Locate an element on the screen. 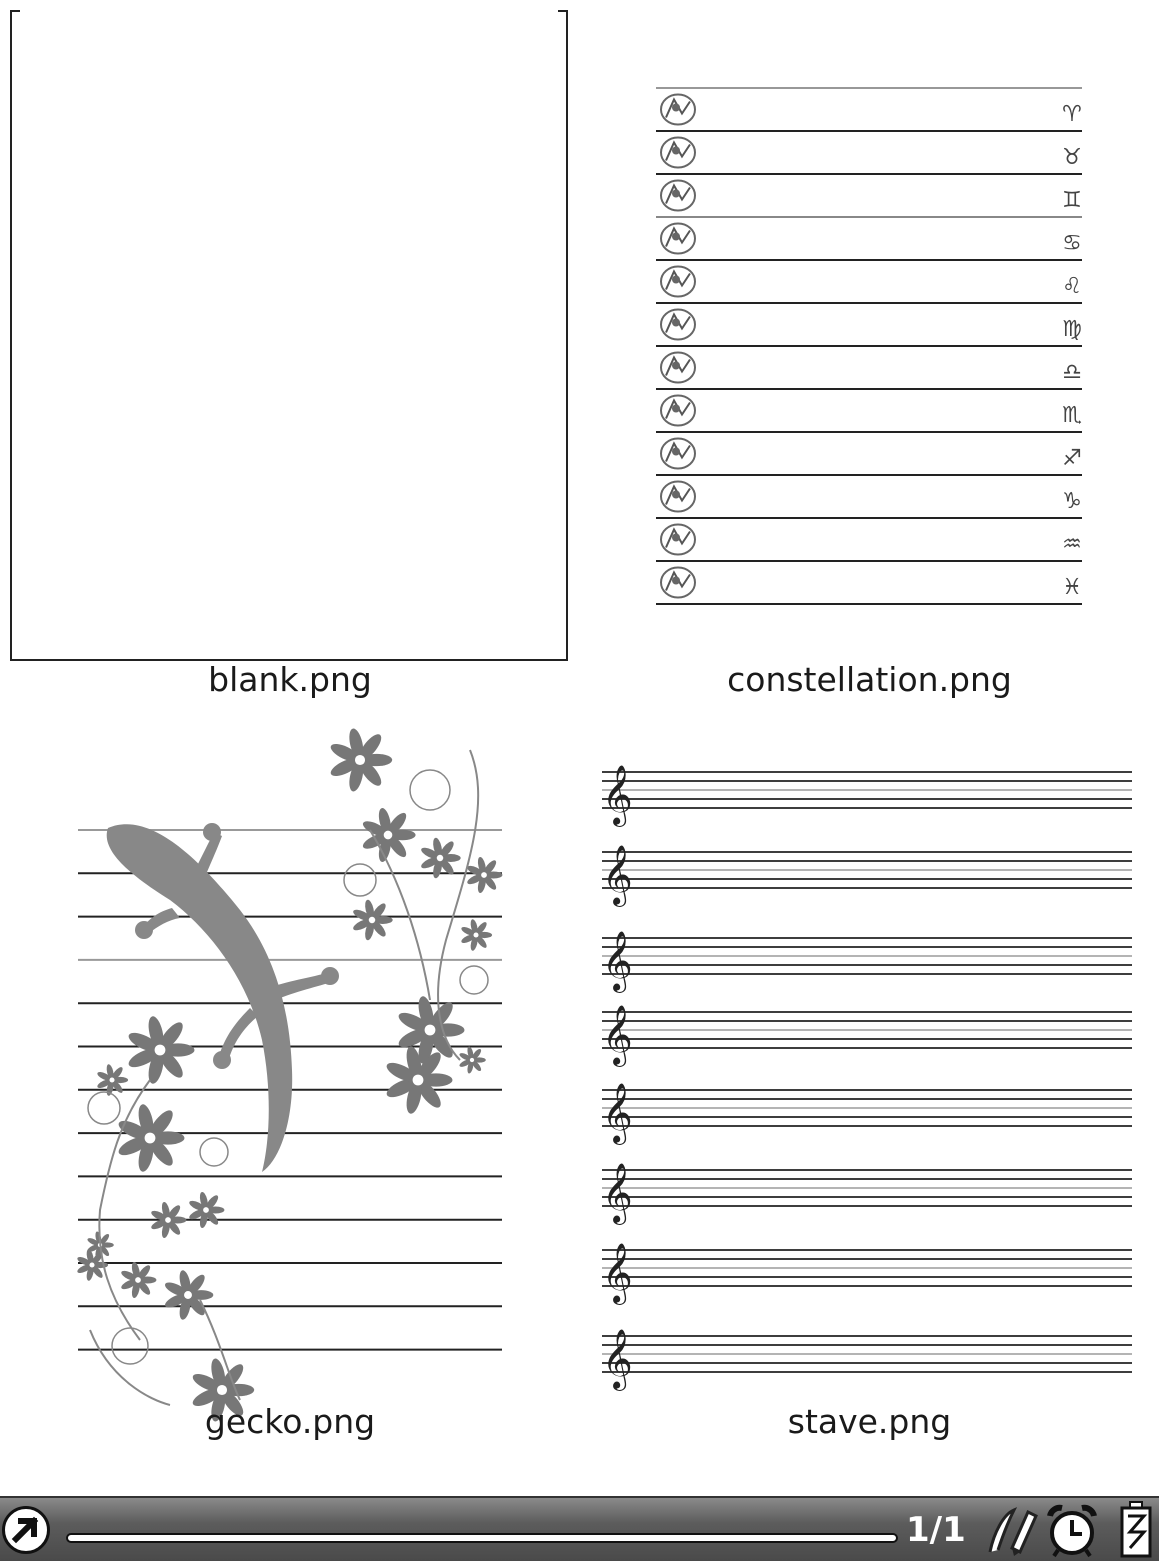  status-bar: 1/1 is located at coordinates (579, 1528).